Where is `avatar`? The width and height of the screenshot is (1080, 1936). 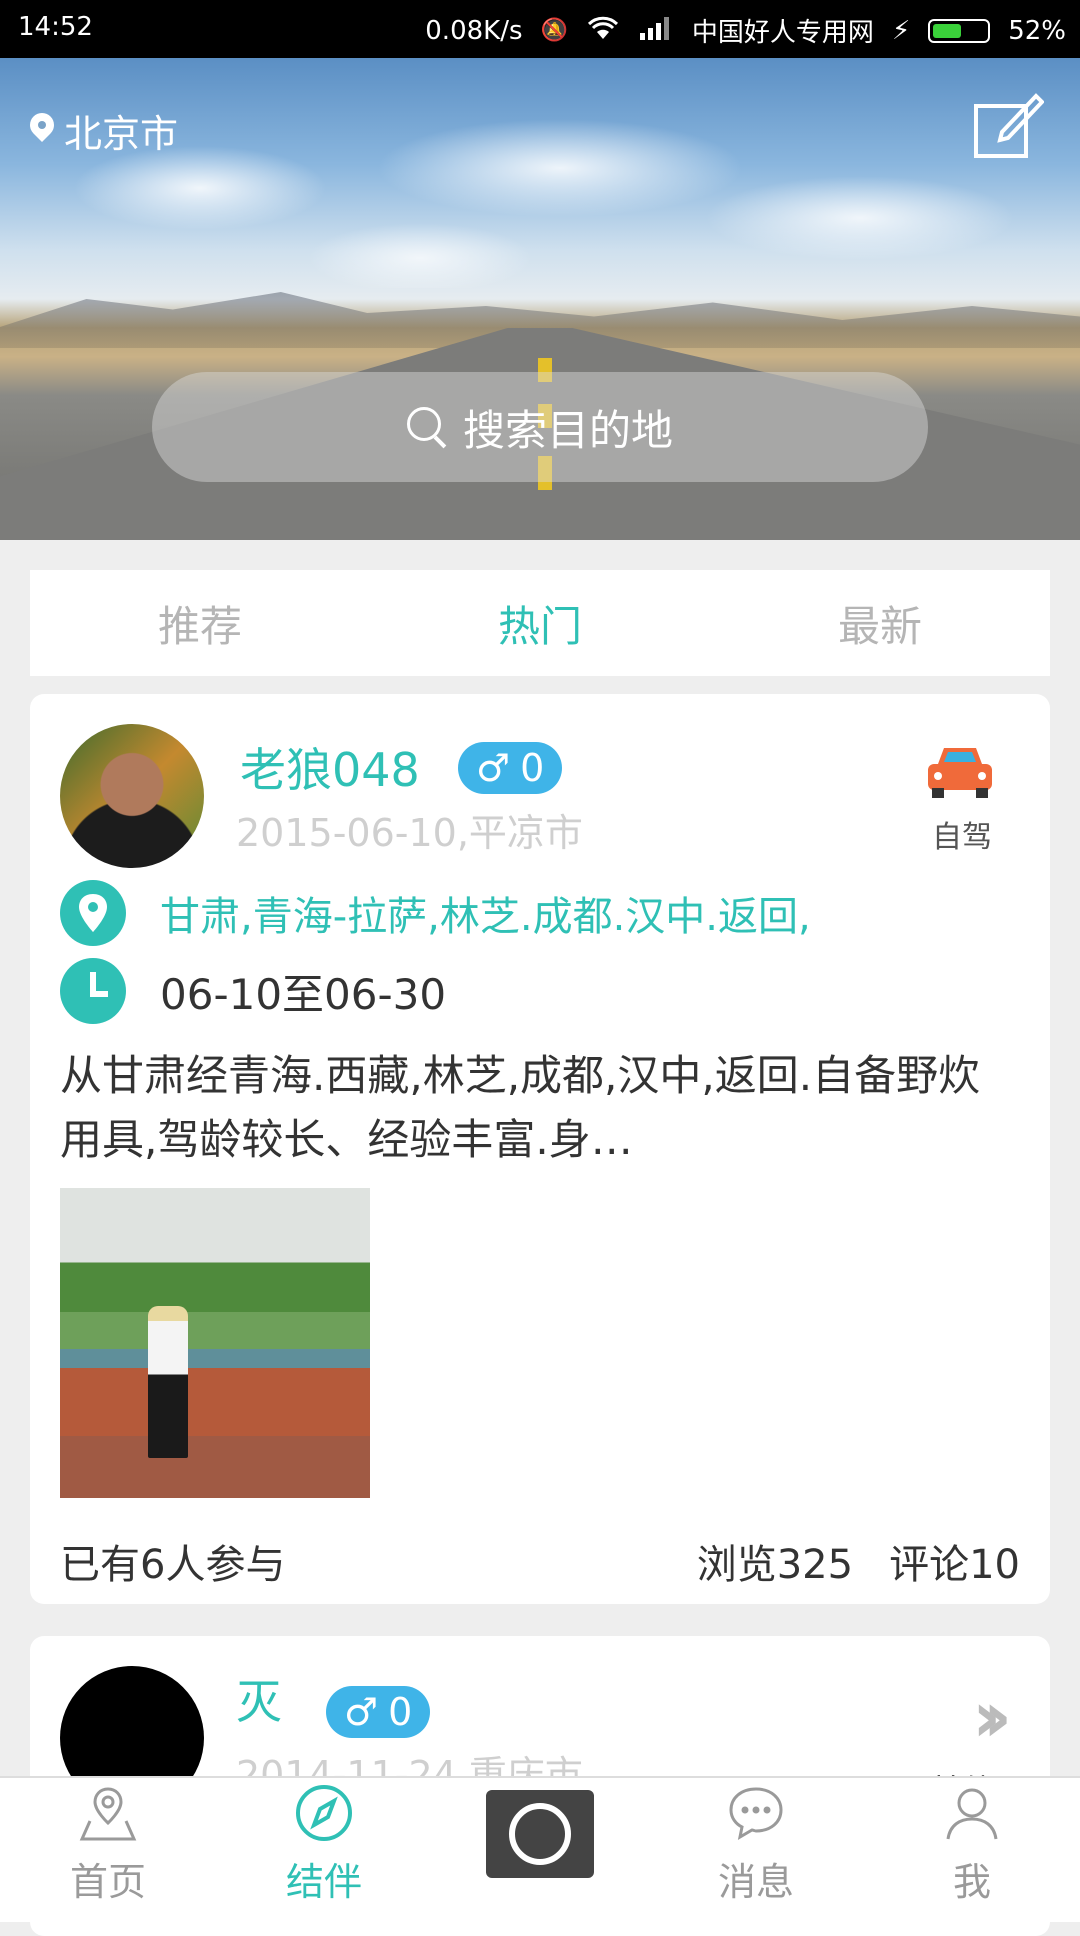 avatar is located at coordinates (132, 796).